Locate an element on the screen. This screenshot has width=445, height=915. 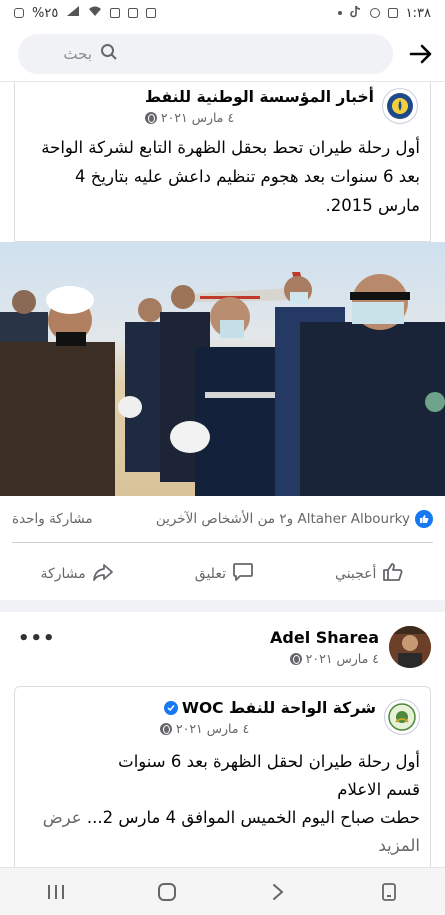
shared-post-header: شركة الواحة للنفط WOC ٤ مارس ٢٠٢١ is located at coordinates (222, 711).